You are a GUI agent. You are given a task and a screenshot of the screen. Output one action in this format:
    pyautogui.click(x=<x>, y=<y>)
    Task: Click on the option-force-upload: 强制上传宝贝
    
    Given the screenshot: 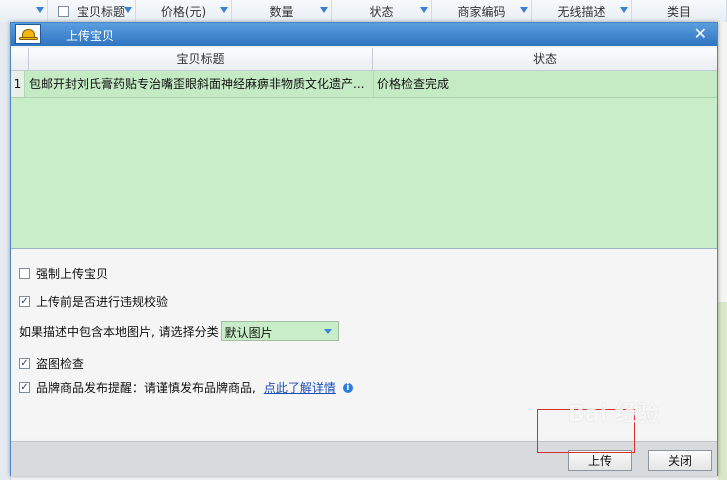 What is the action you would take?
    pyautogui.click(x=63, y=273)
    